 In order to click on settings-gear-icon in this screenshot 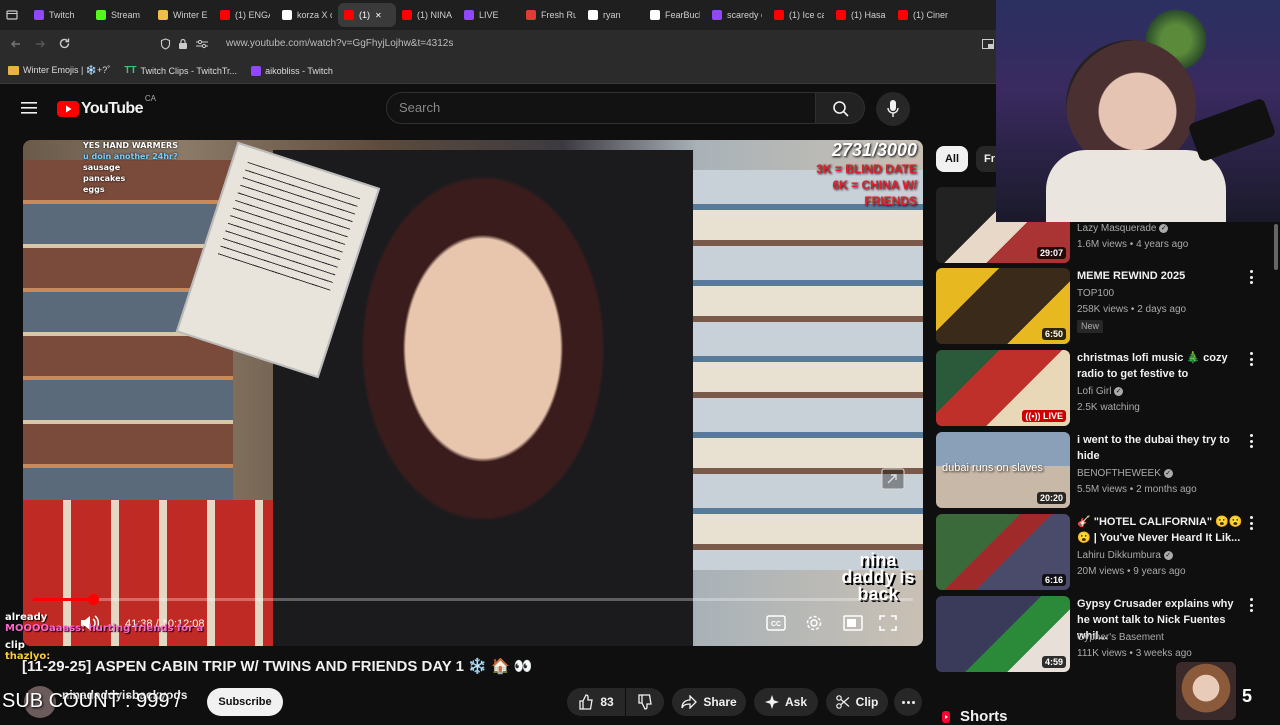, I will do `click(814, 623)`.